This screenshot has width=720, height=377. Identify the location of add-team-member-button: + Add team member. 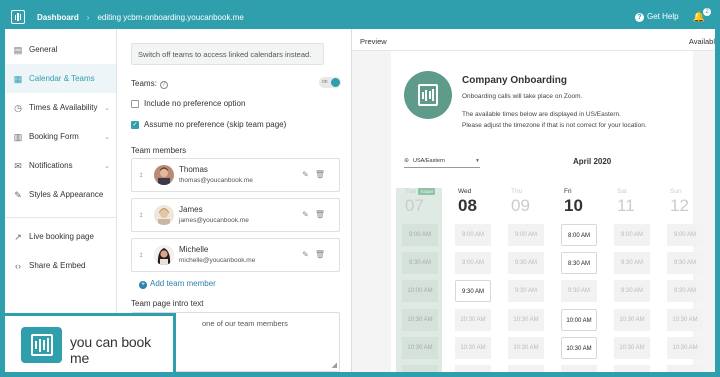
(177, 284).